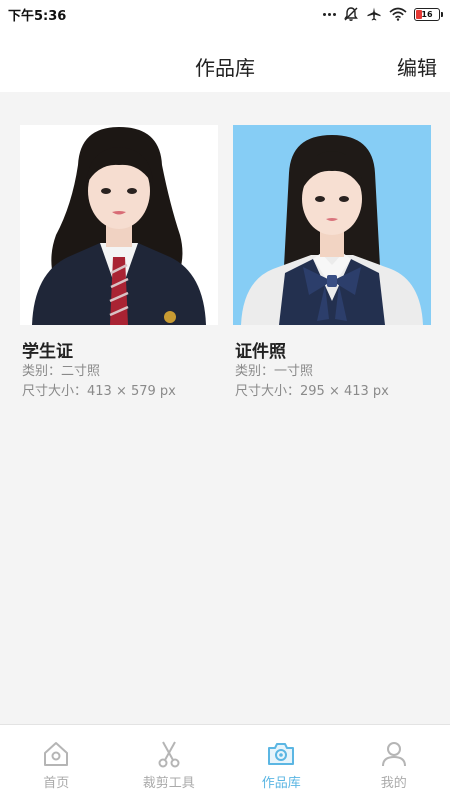 This screenshot has height=800, width=450. I want to click on airplane-icon, so click(374, 14).